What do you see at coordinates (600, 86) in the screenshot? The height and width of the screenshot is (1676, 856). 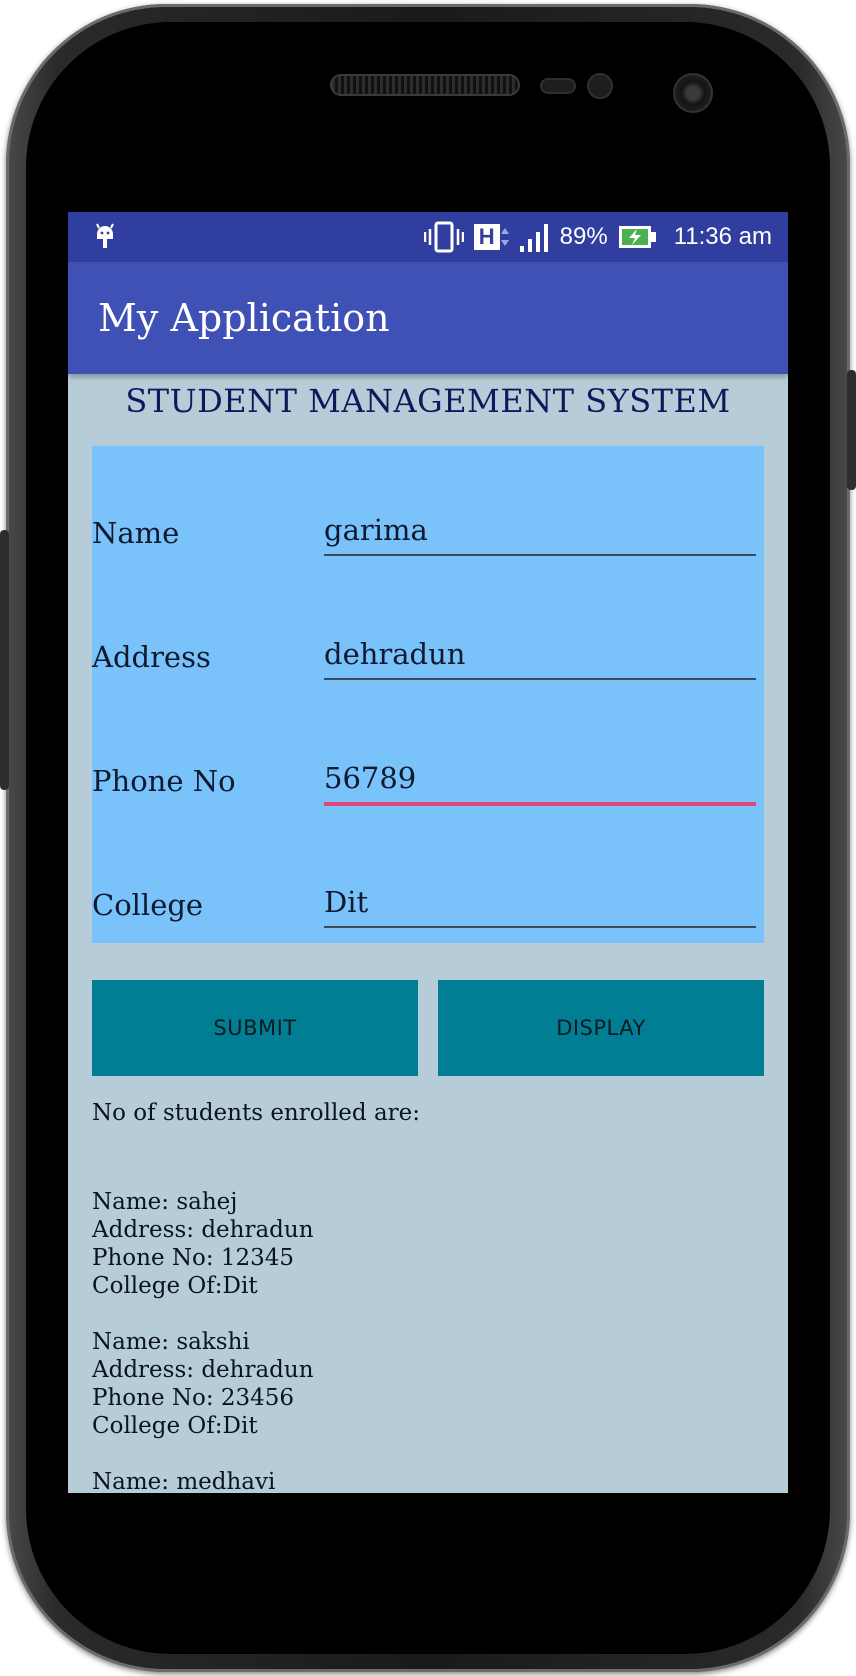 I see `light-sensor` at bounding box center [600, 86].